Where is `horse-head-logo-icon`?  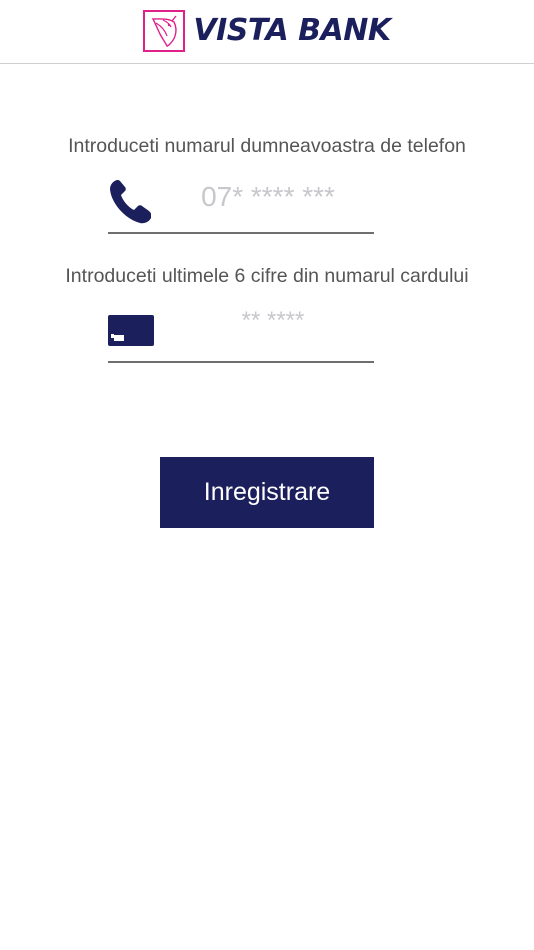
horse-head-logo-icon is located at coordinates (164, 30).